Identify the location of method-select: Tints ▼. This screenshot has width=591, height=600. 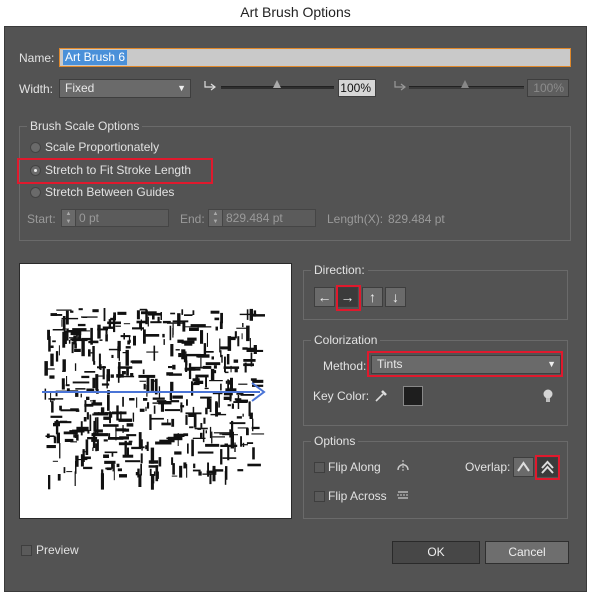
(466, 364).